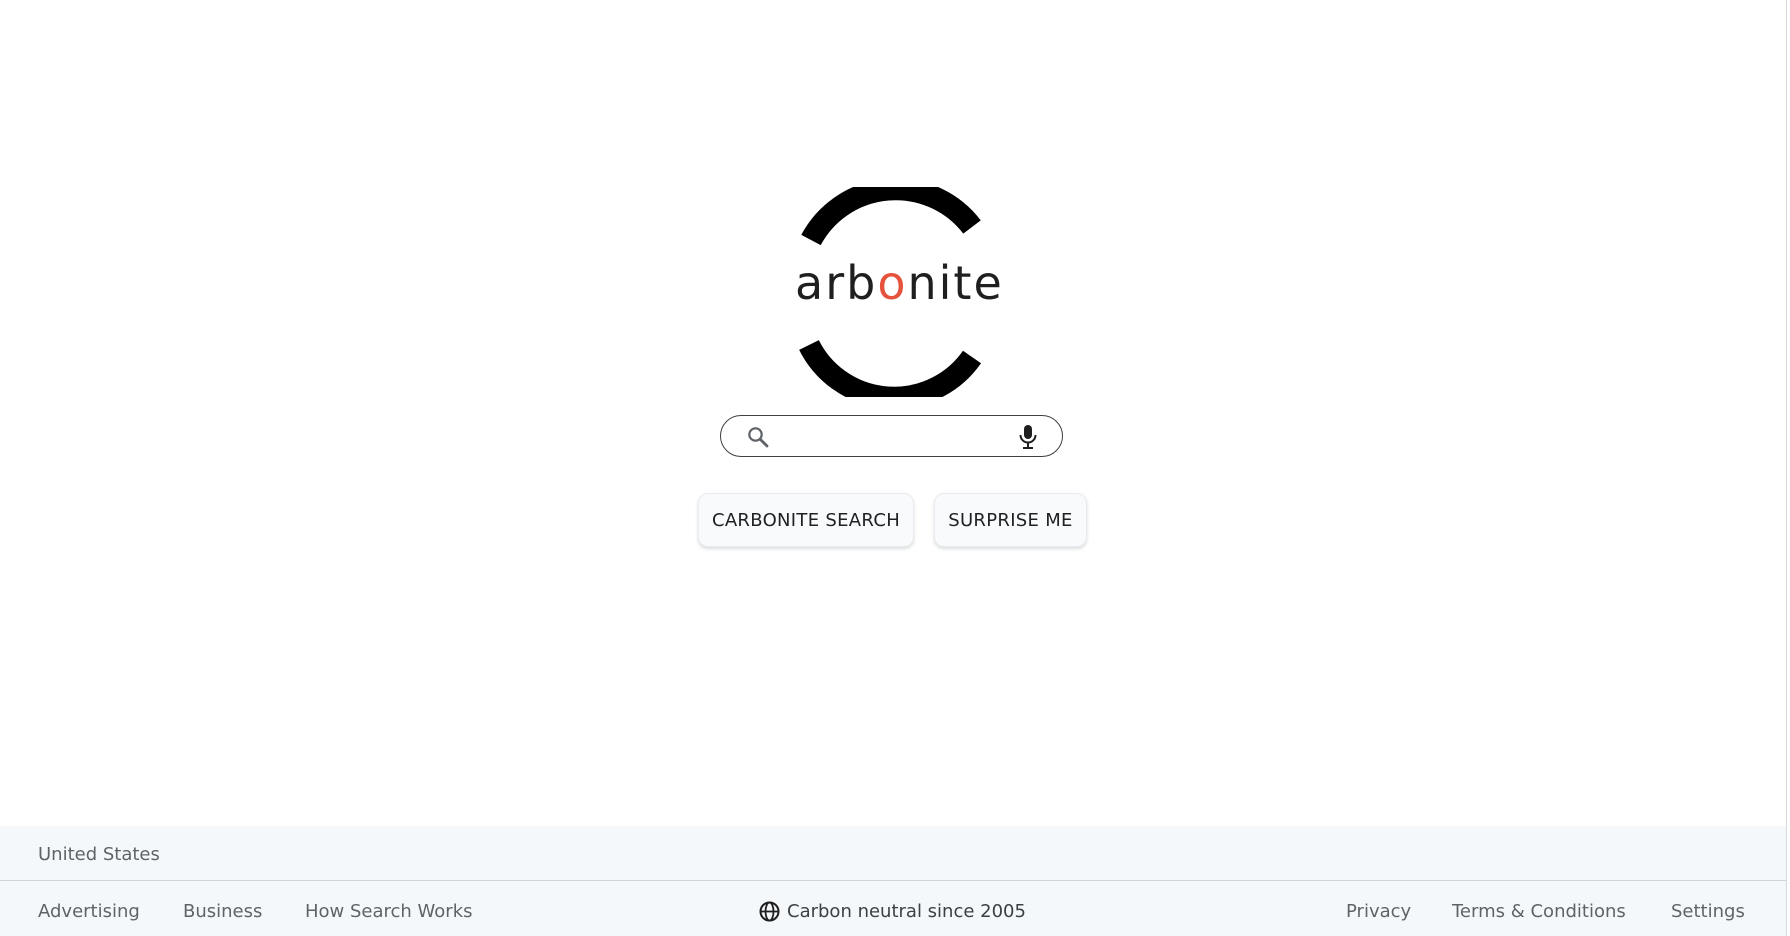 The height and width of the screenshot is (936, 1790). I want to click on logo-text-start: arb, so click(836, 283).